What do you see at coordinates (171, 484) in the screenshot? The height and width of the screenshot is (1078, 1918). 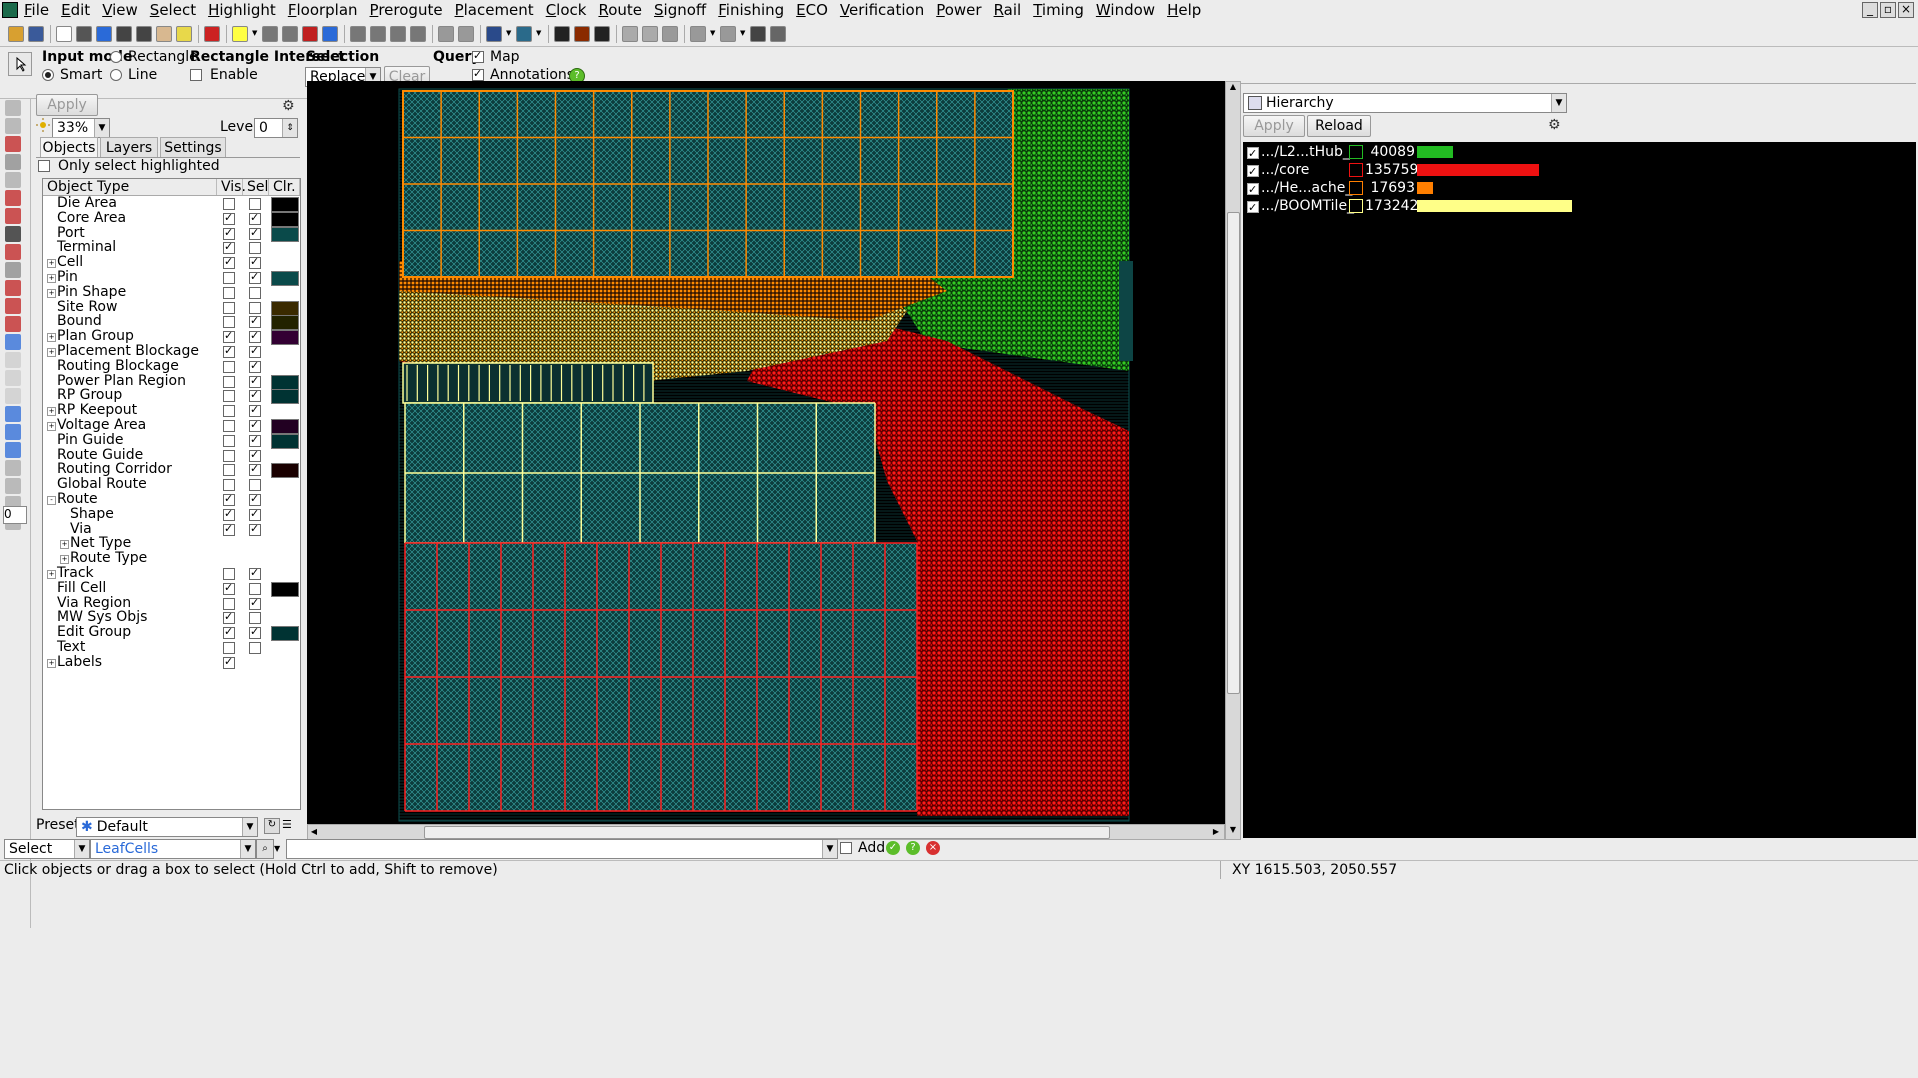 I see `object-row: Global Route` at bounding box center [171, 484].